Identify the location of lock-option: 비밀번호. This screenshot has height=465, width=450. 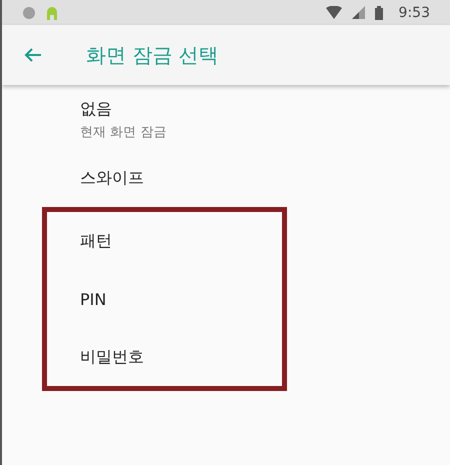
(164, 357).